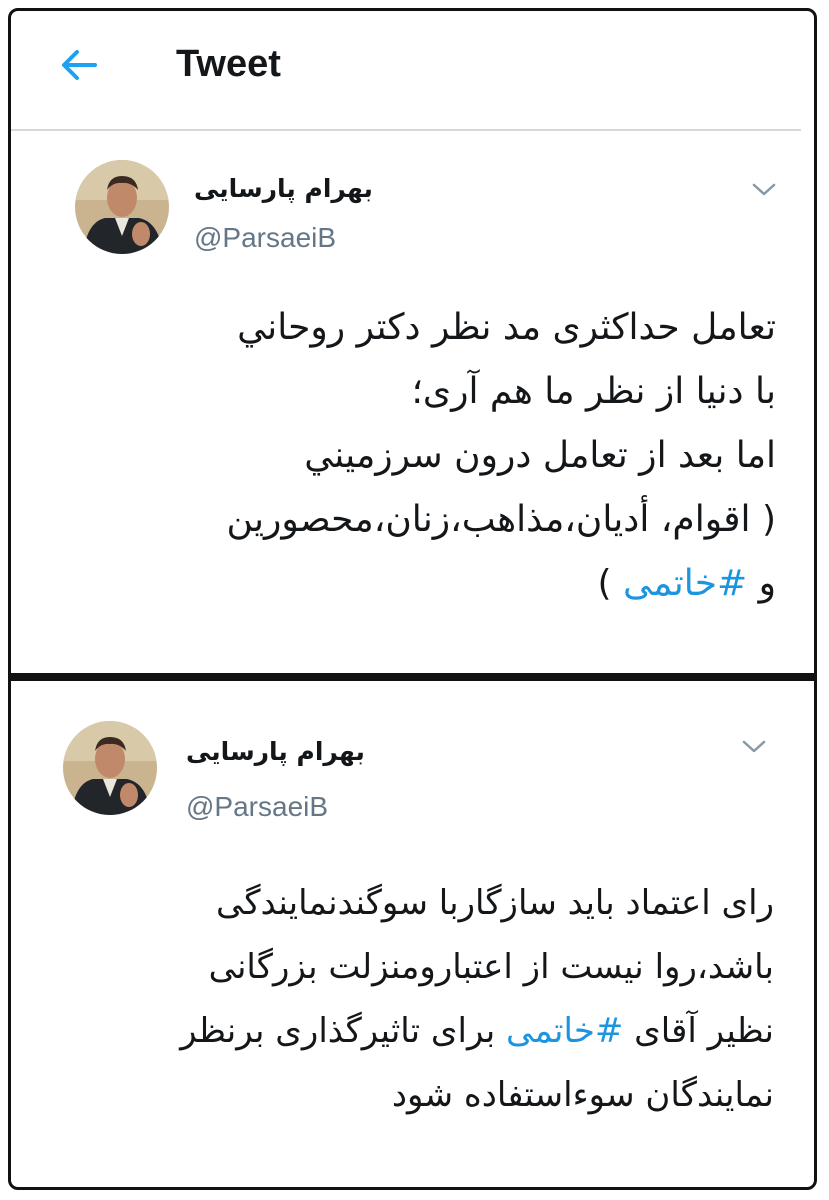  What do you see at coordinates (228, 64) in the screenshot?
I see `page-title: Tweet` at bounding box center [228, 64].